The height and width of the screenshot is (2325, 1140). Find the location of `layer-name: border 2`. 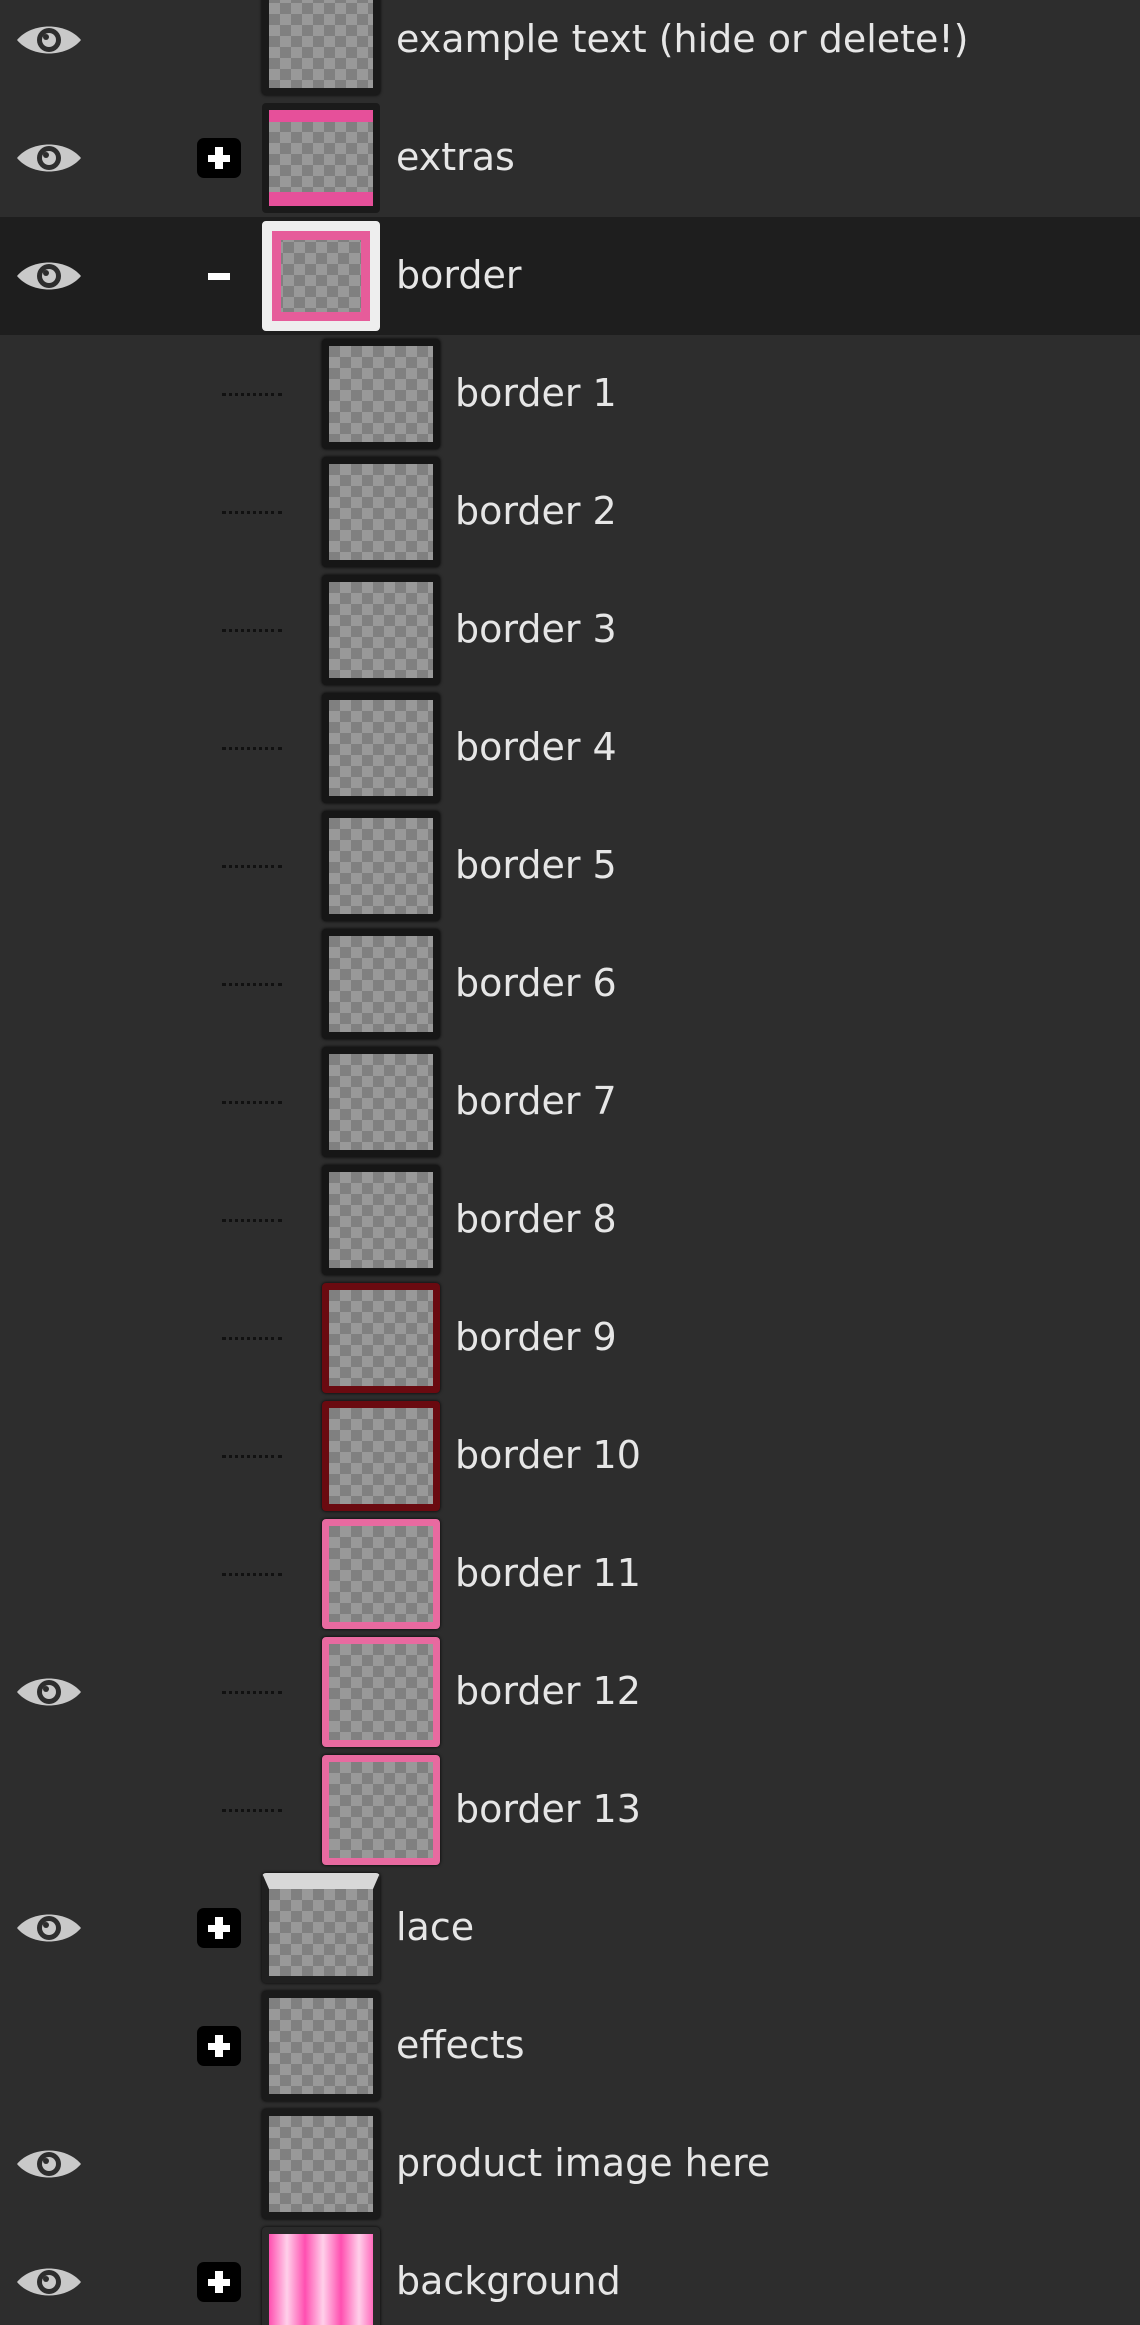

layer-name: border 2 is located at coordinates (536, 511).